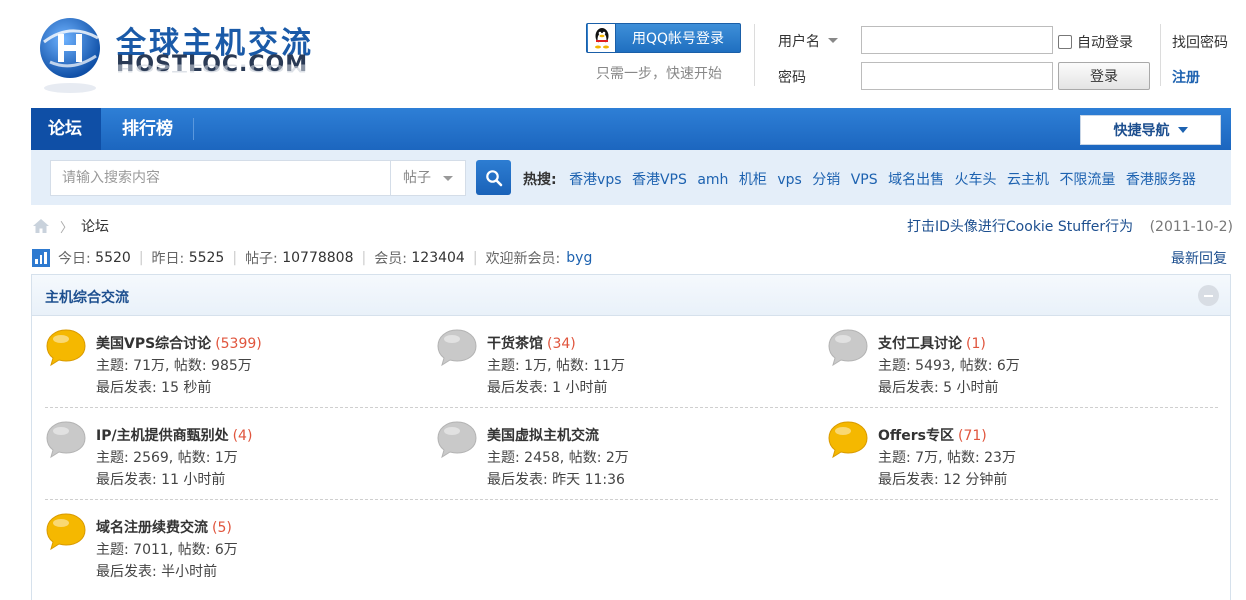 The height and width of the screenshot is (600, 1246). What do you see at coordinates (147, 129) in the screenshot?
I see `nav-item-ranking: 排行榜` at bounding box center [147, 129].